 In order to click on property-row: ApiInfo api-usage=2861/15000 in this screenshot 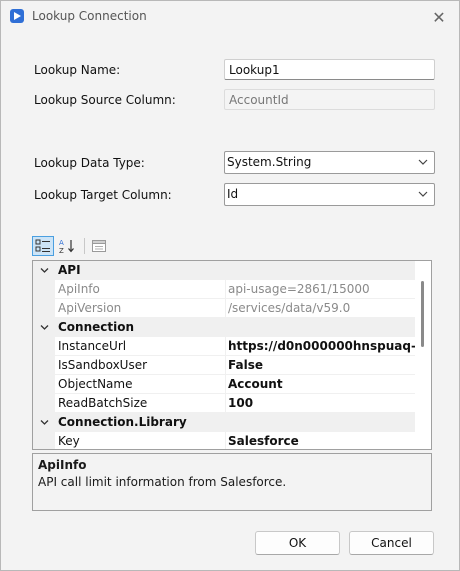, I will do `click(224, 289)`.